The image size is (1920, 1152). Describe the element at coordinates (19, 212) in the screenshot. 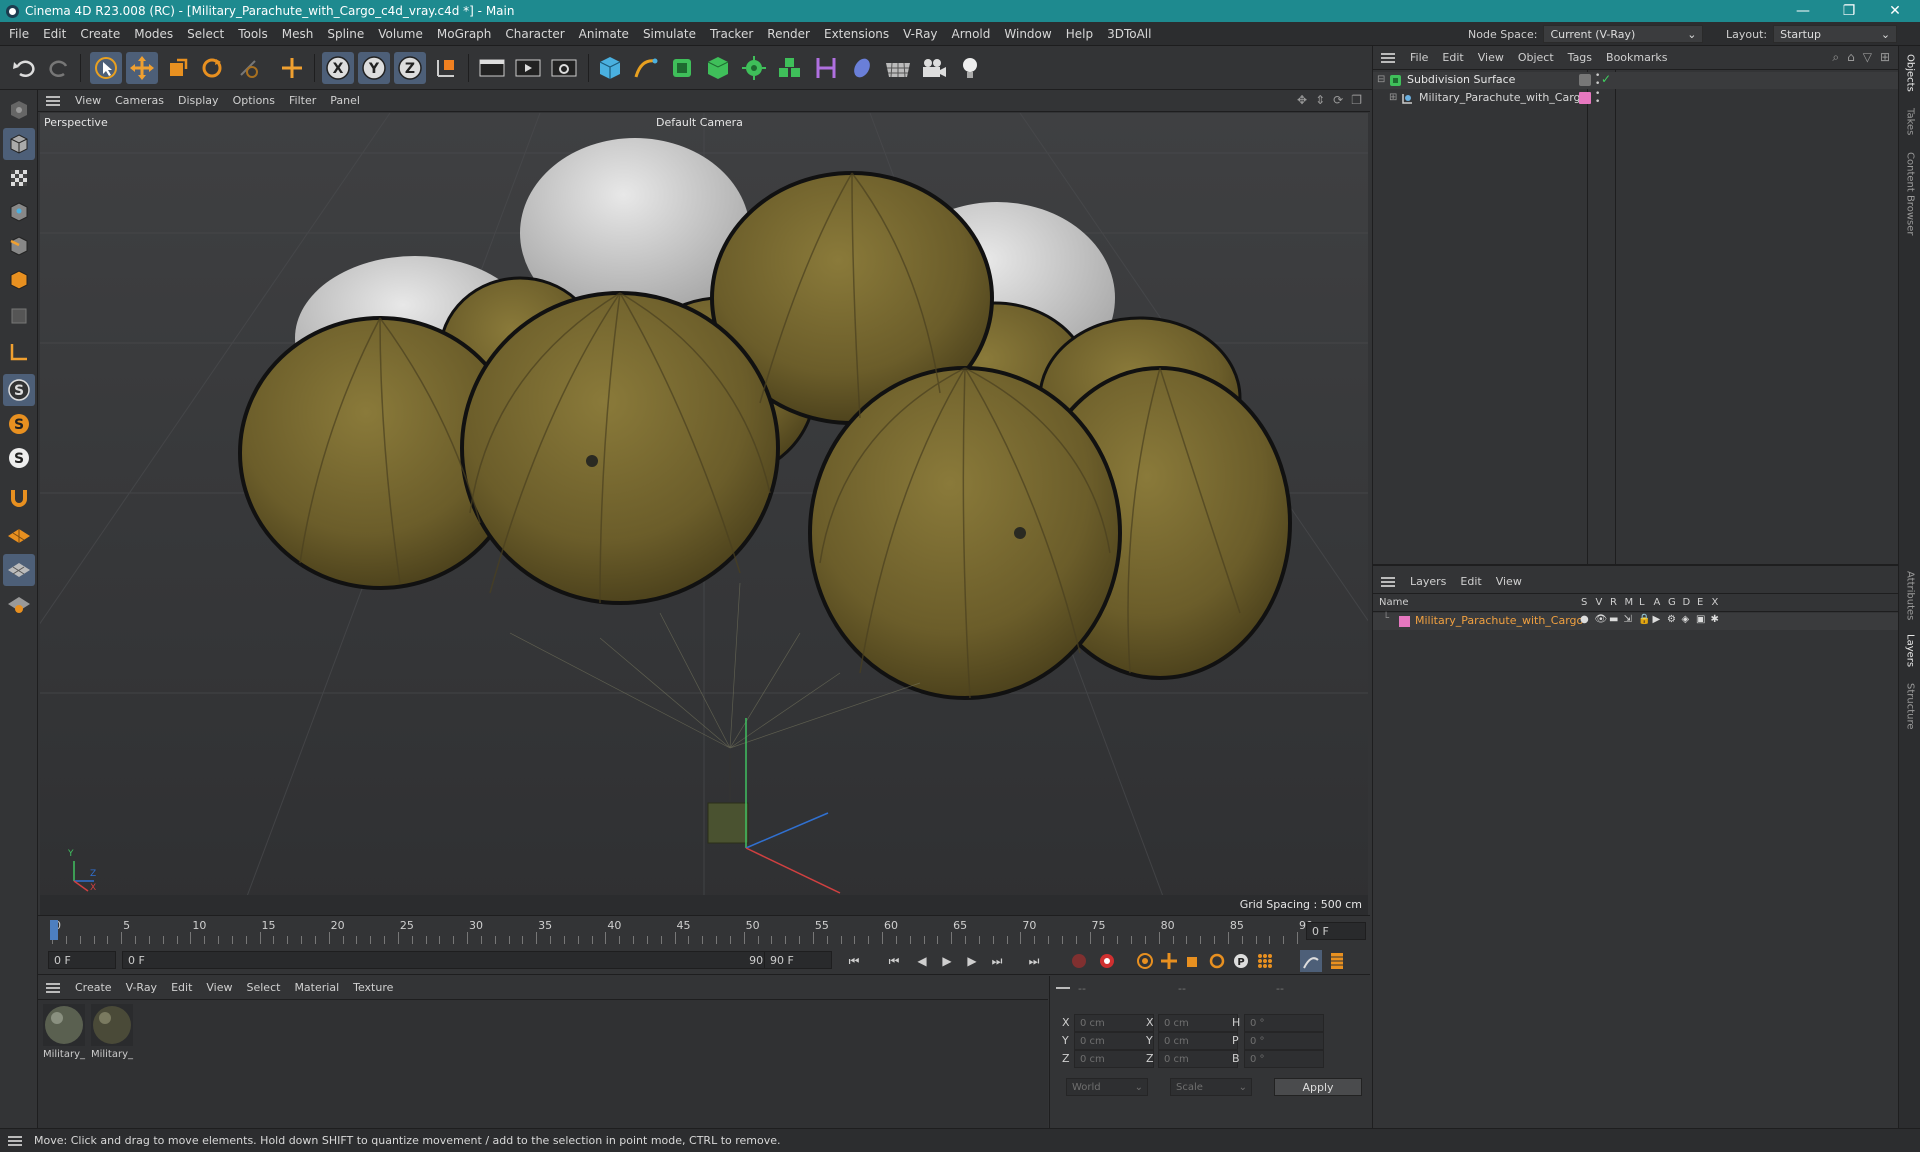

I see `point-mode-icon` at that location.